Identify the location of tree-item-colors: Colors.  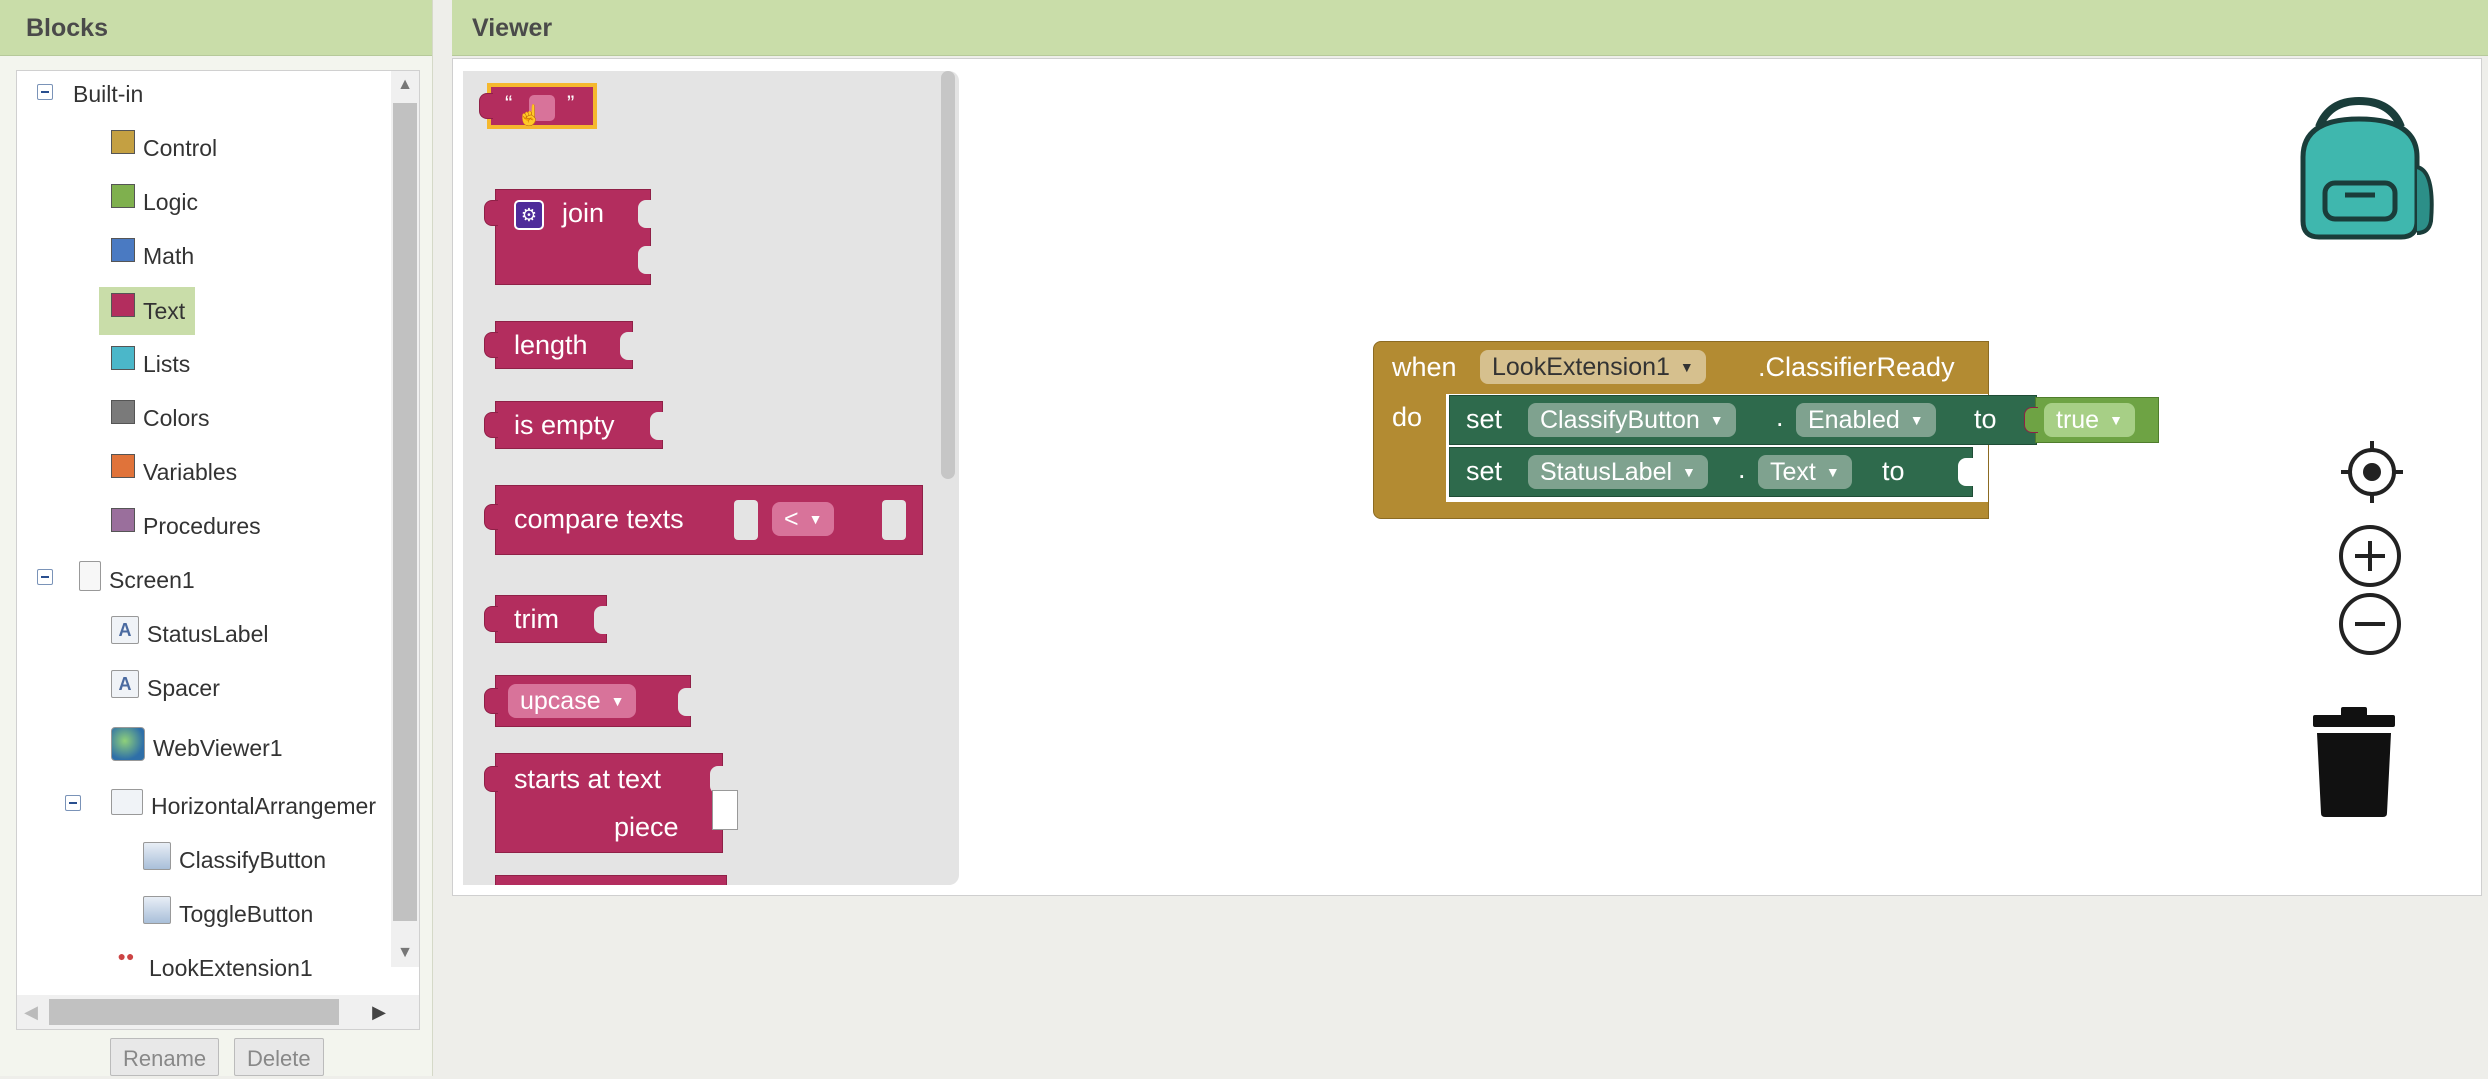
(160, 418).